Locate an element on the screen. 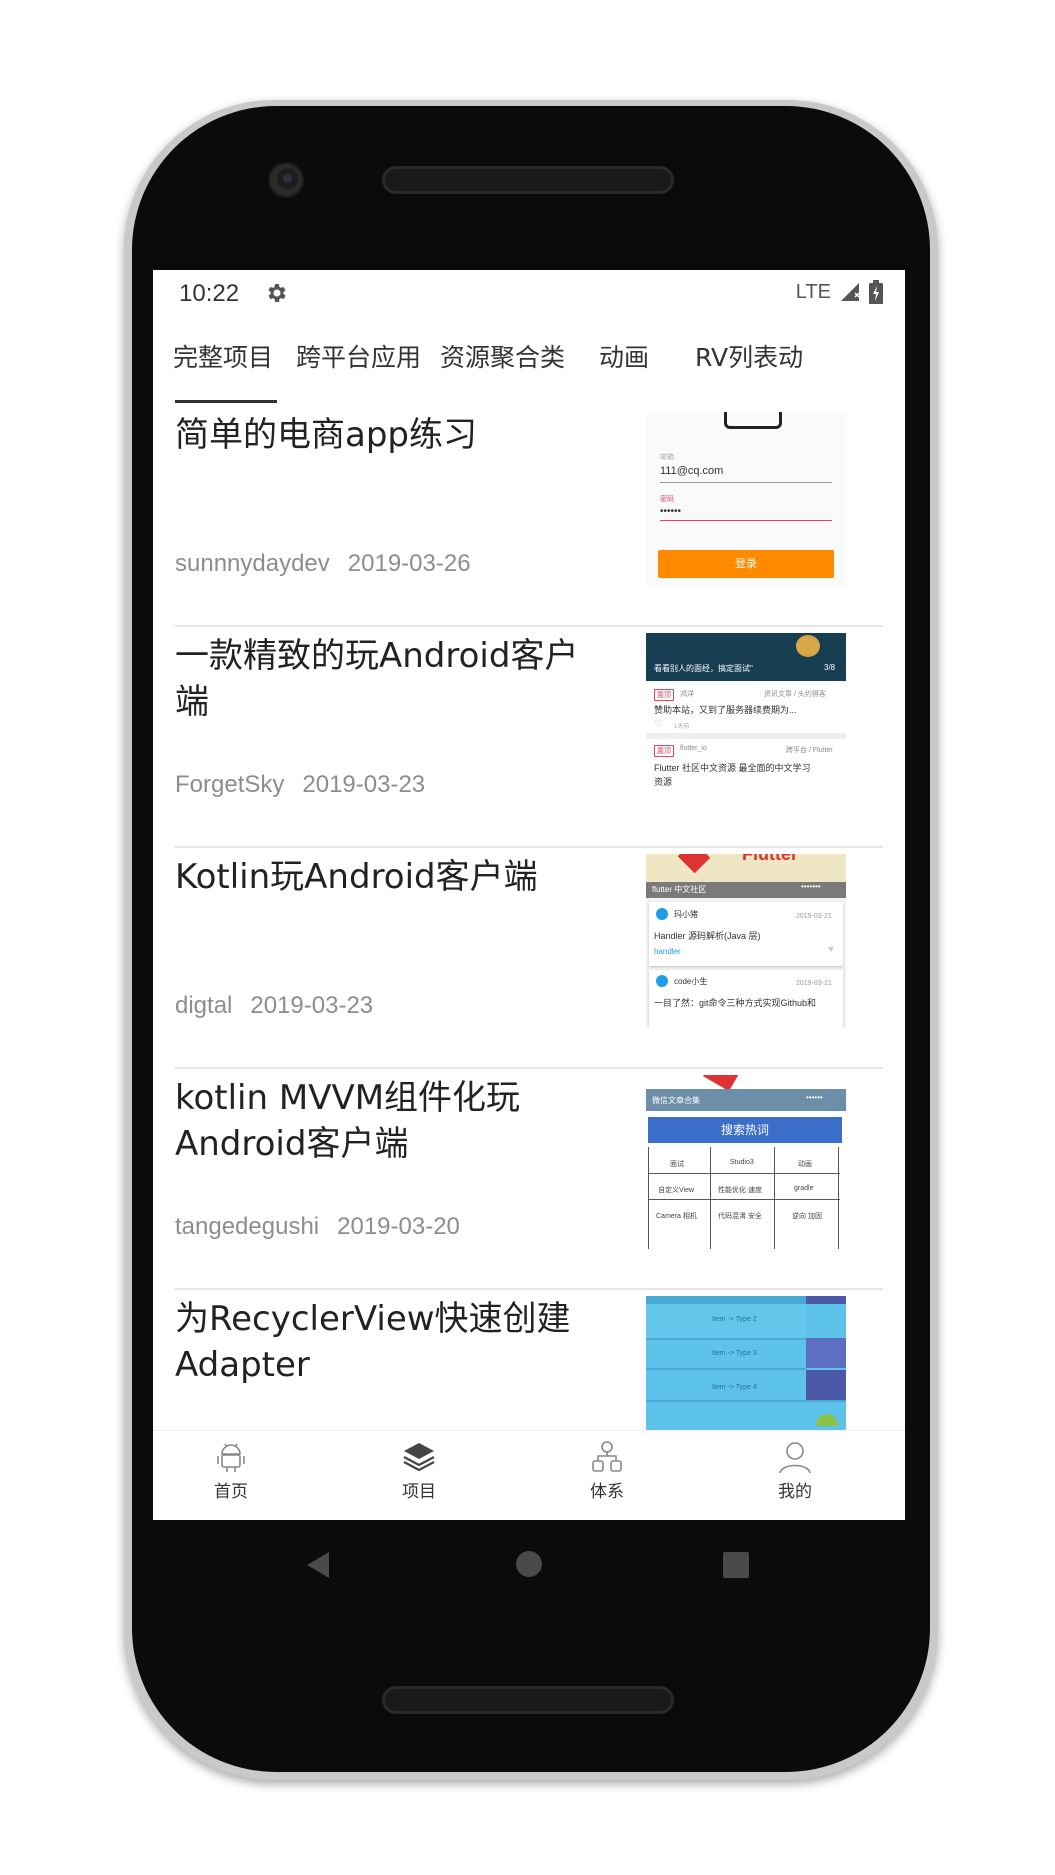  layers-icon is located at coordinates (419, 1457).